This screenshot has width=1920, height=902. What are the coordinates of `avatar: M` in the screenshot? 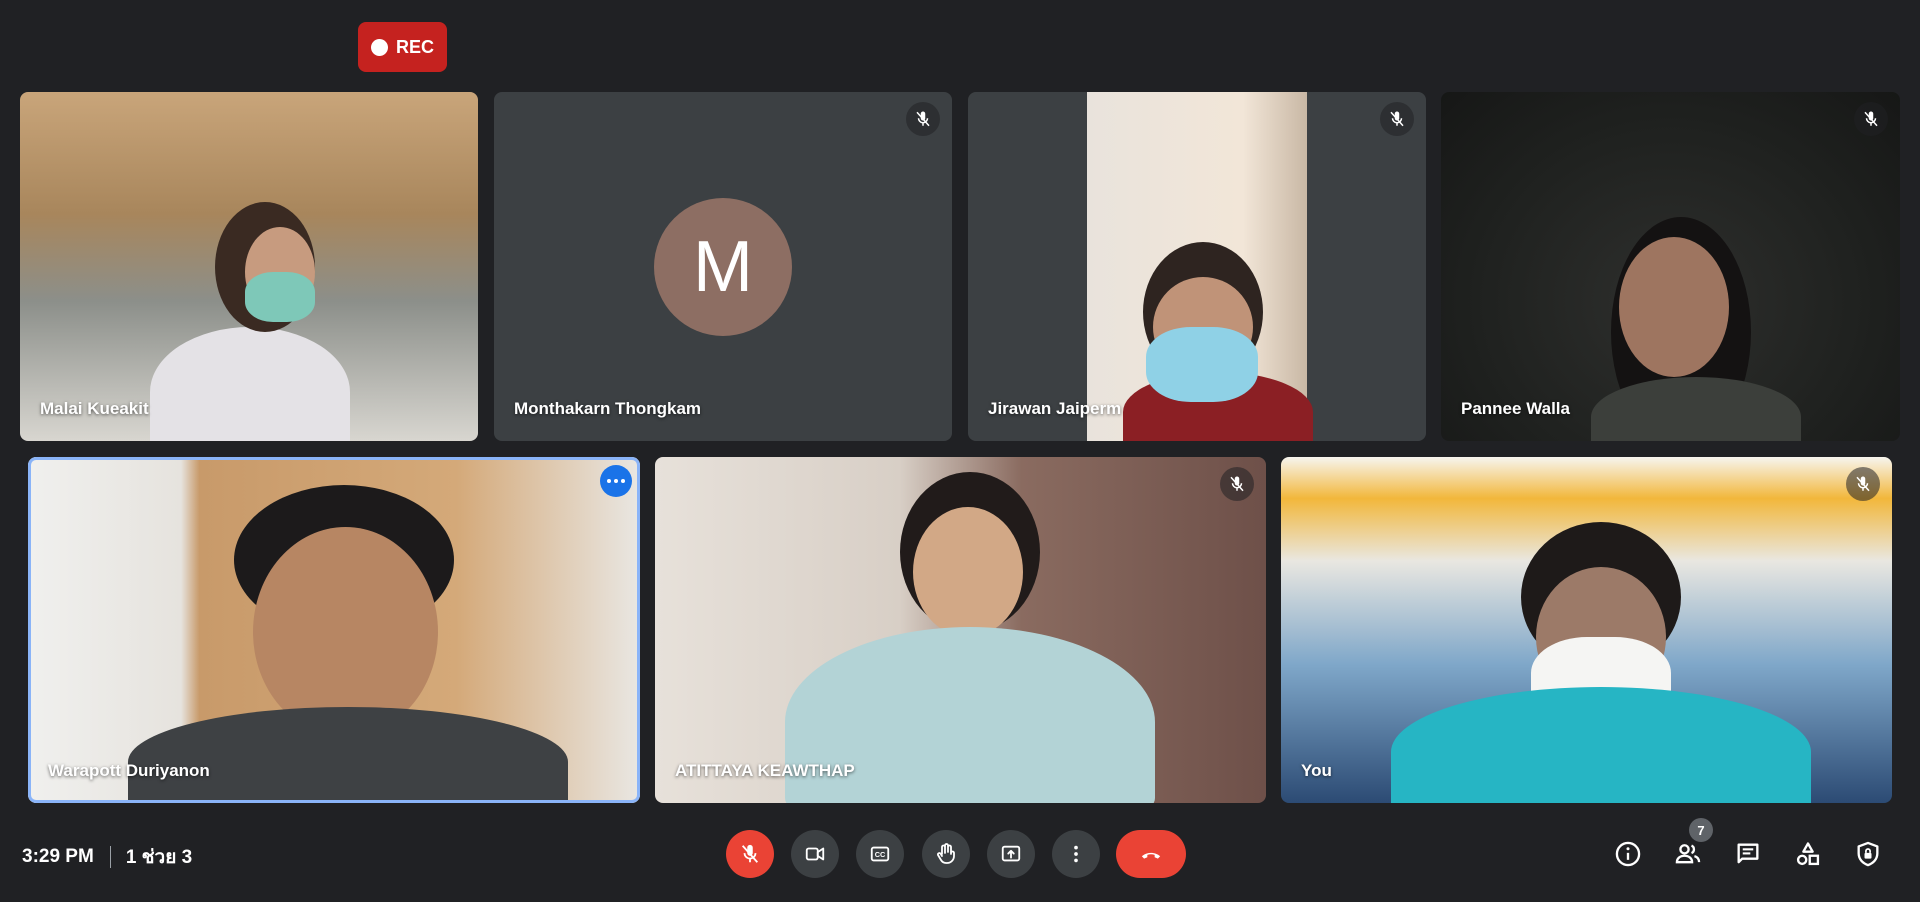 It's located at (723, 266).